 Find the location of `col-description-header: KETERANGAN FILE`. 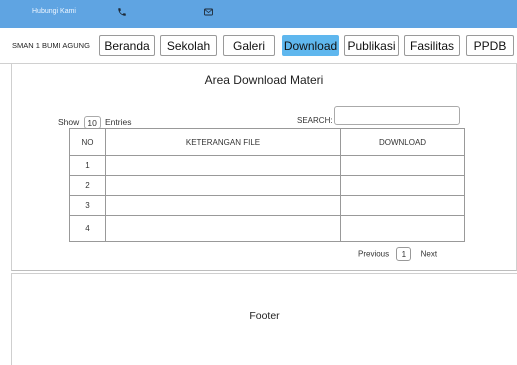

col-description-header: KETERANGAN FILE is located at coordinates (223, 142).